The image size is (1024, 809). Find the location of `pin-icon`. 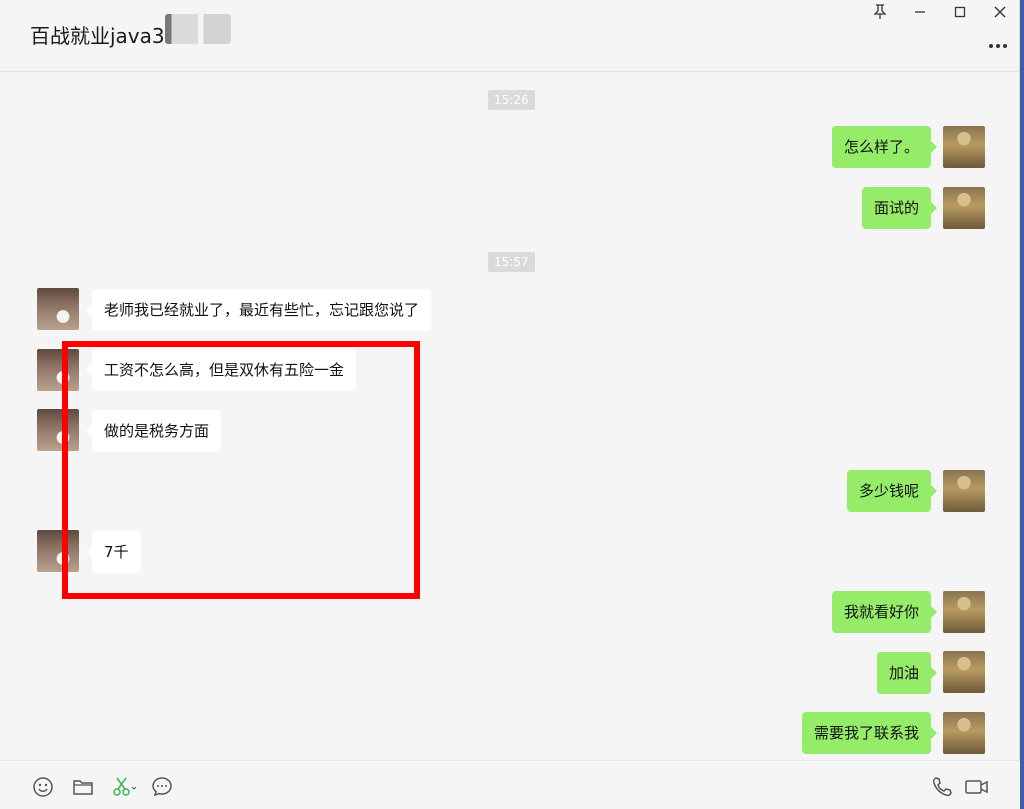

pin-icon is located at coordinates (880, 13).